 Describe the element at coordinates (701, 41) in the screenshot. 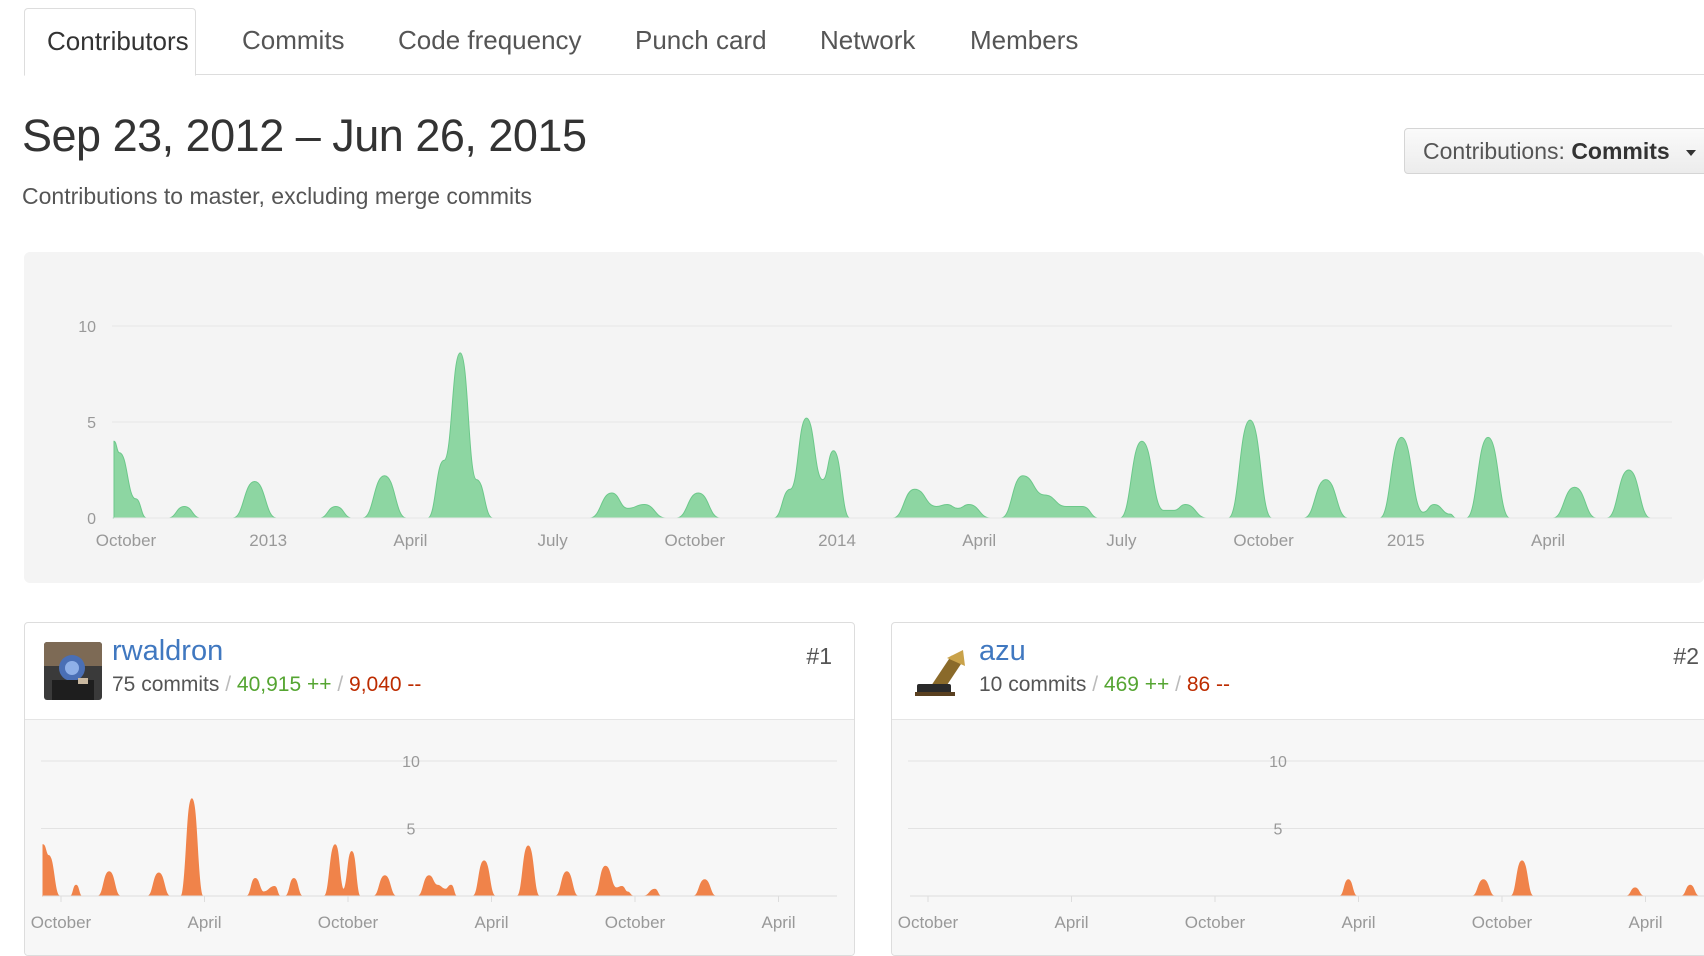

I see `tab-punch-card: Punch card` at that location.